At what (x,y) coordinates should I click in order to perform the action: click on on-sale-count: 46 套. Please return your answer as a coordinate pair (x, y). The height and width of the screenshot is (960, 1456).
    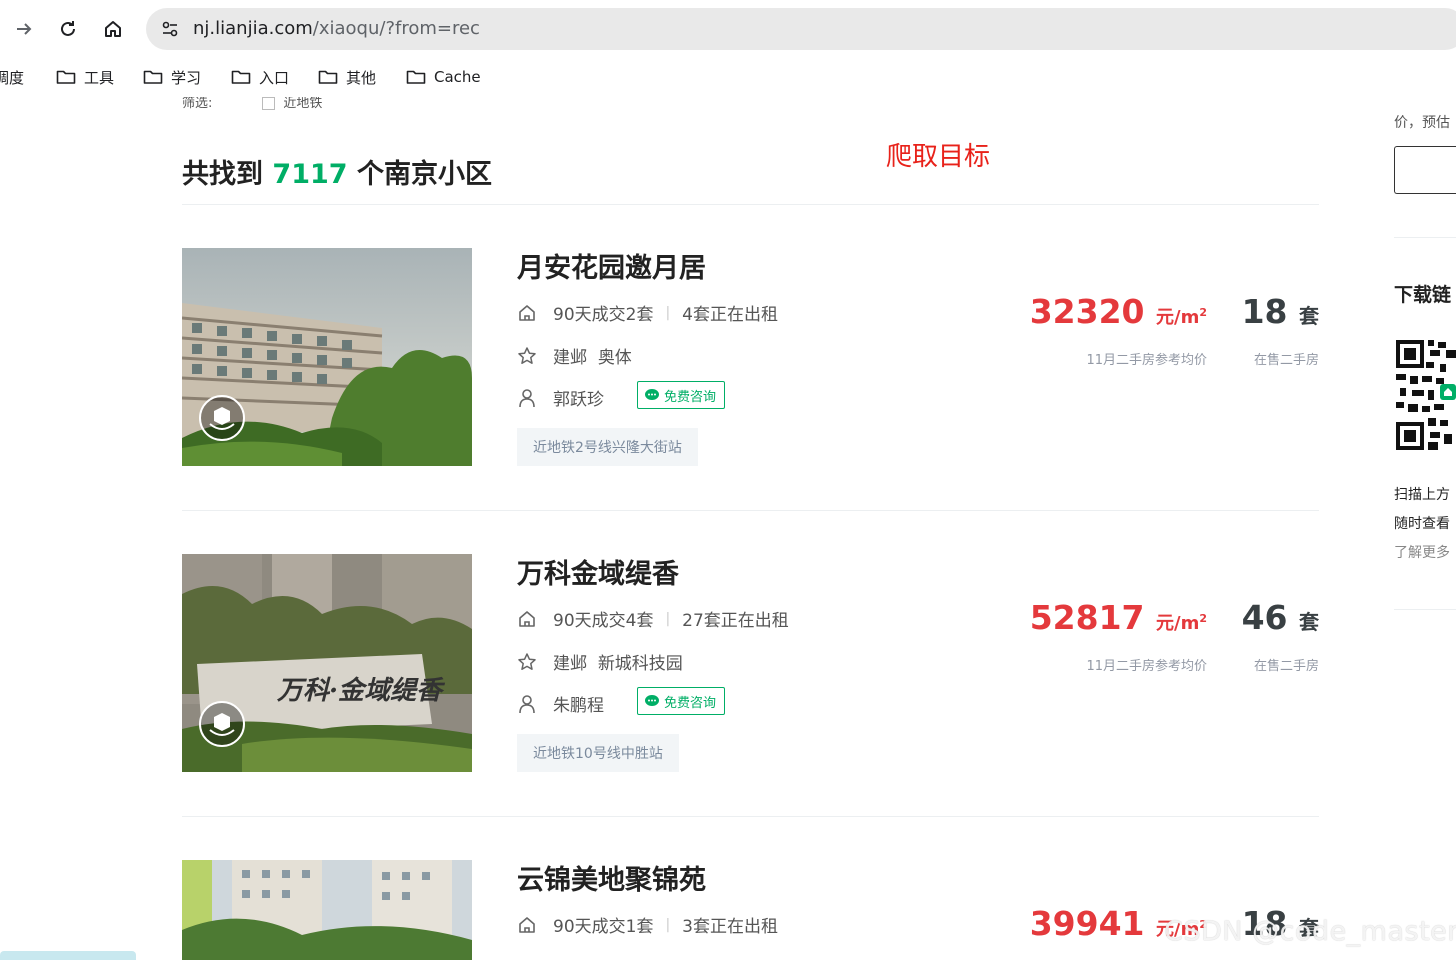
    Looking at the image, I should click on (1280, 617).